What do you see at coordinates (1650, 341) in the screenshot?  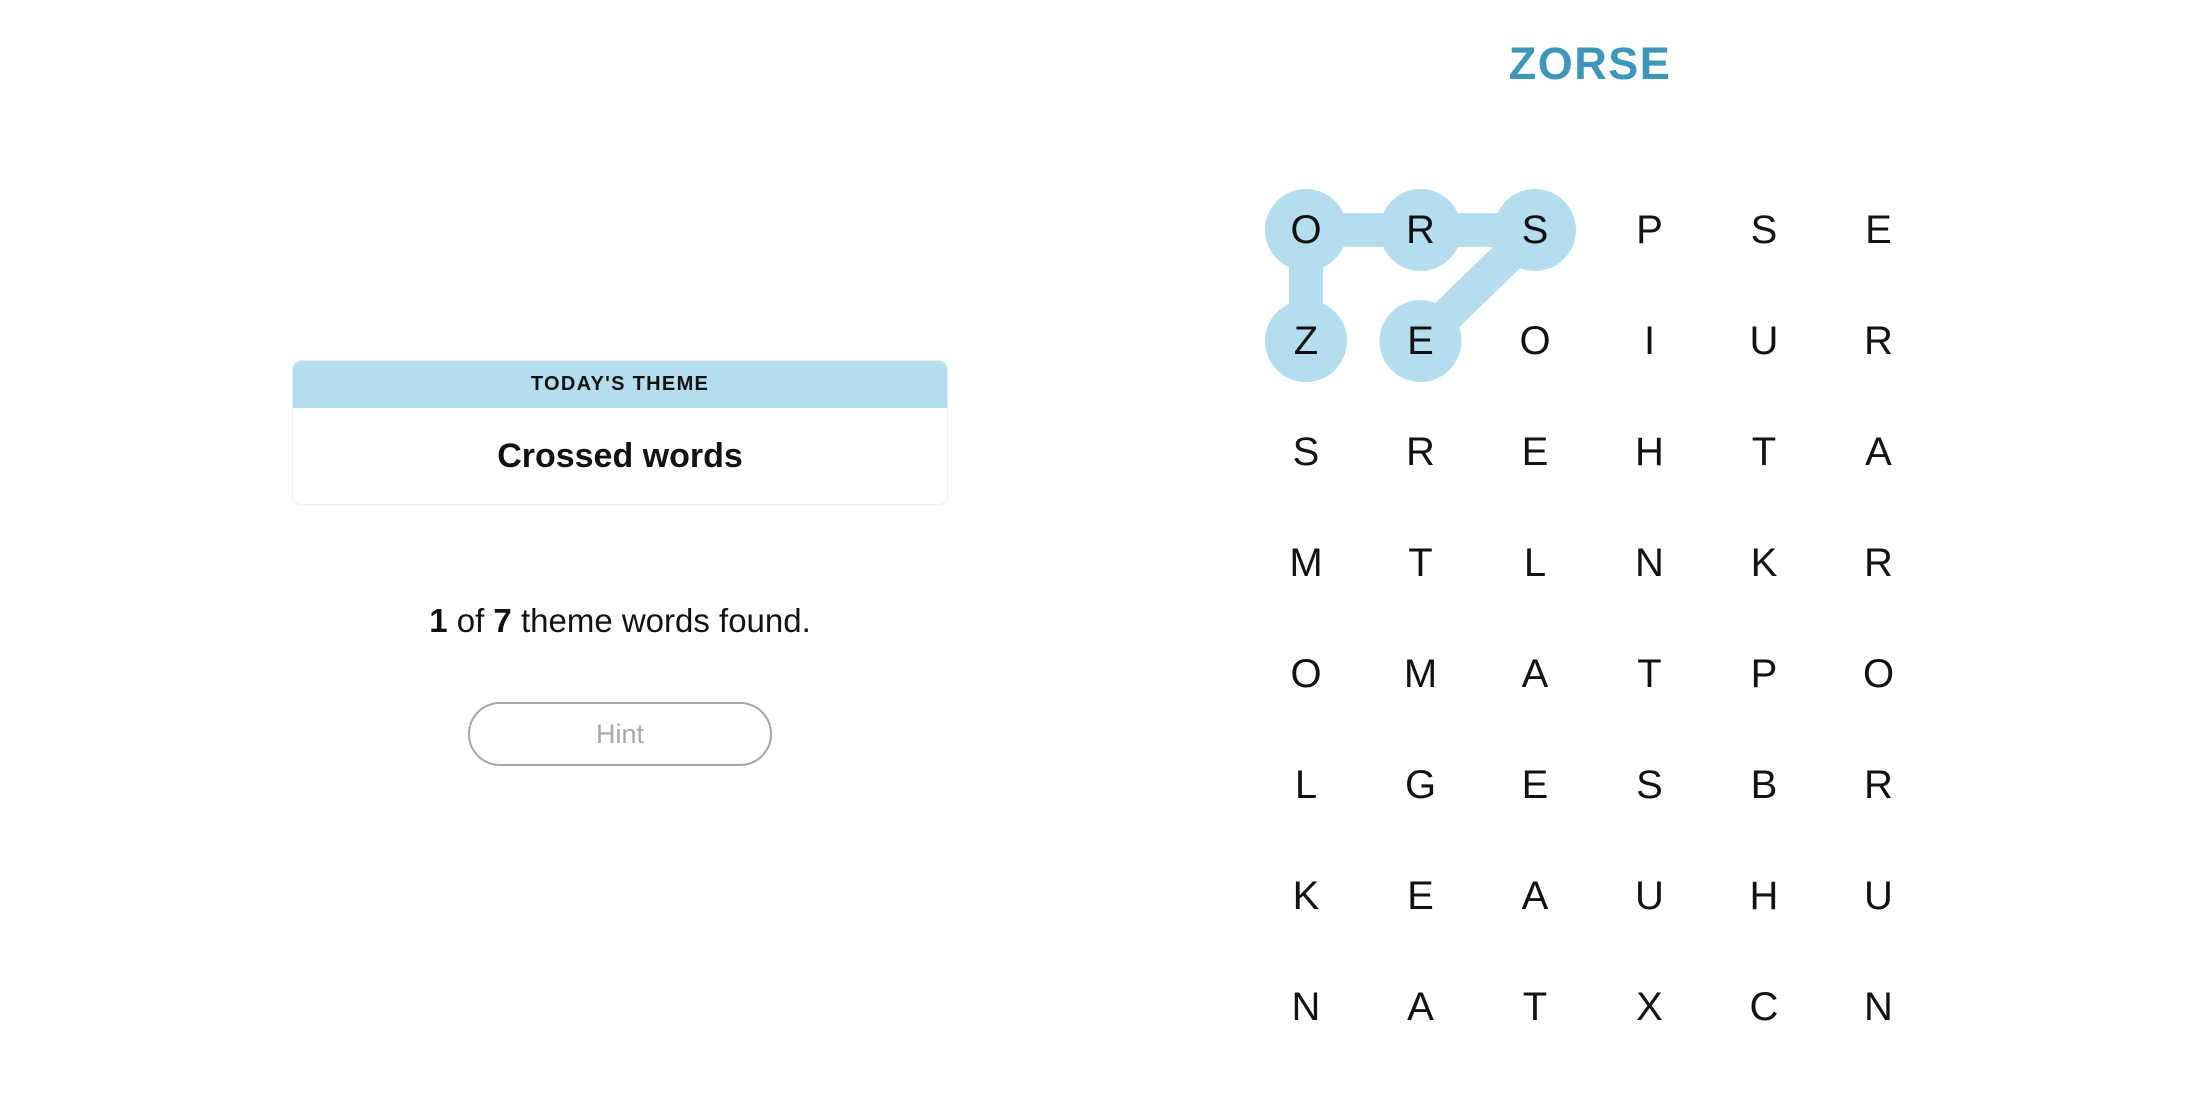 I see `grid-cell-r1-c3: I` at bounding box center [1650, 341].